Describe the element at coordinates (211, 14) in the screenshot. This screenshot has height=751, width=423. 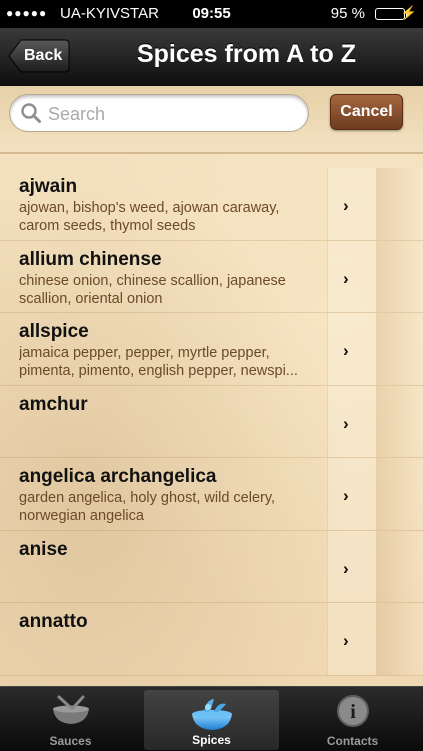
I see `status-bar: ●●●●● UA-KYIVSTAR 09:55 95 % ⚡` at that location.